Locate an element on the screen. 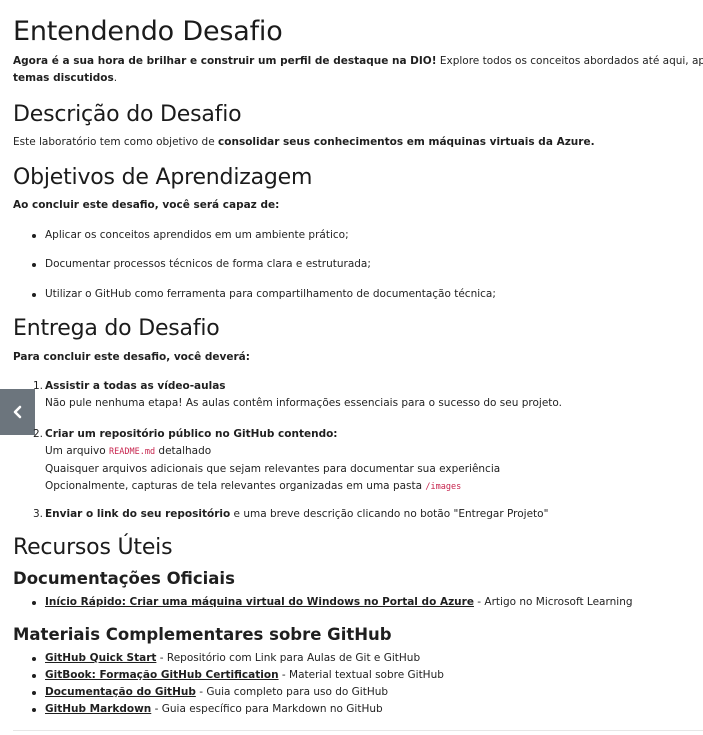 The width and height of the screenshot is (703, 735). link-description: - Guia completo para uso do GitHub is located at coordinates (292, 692).